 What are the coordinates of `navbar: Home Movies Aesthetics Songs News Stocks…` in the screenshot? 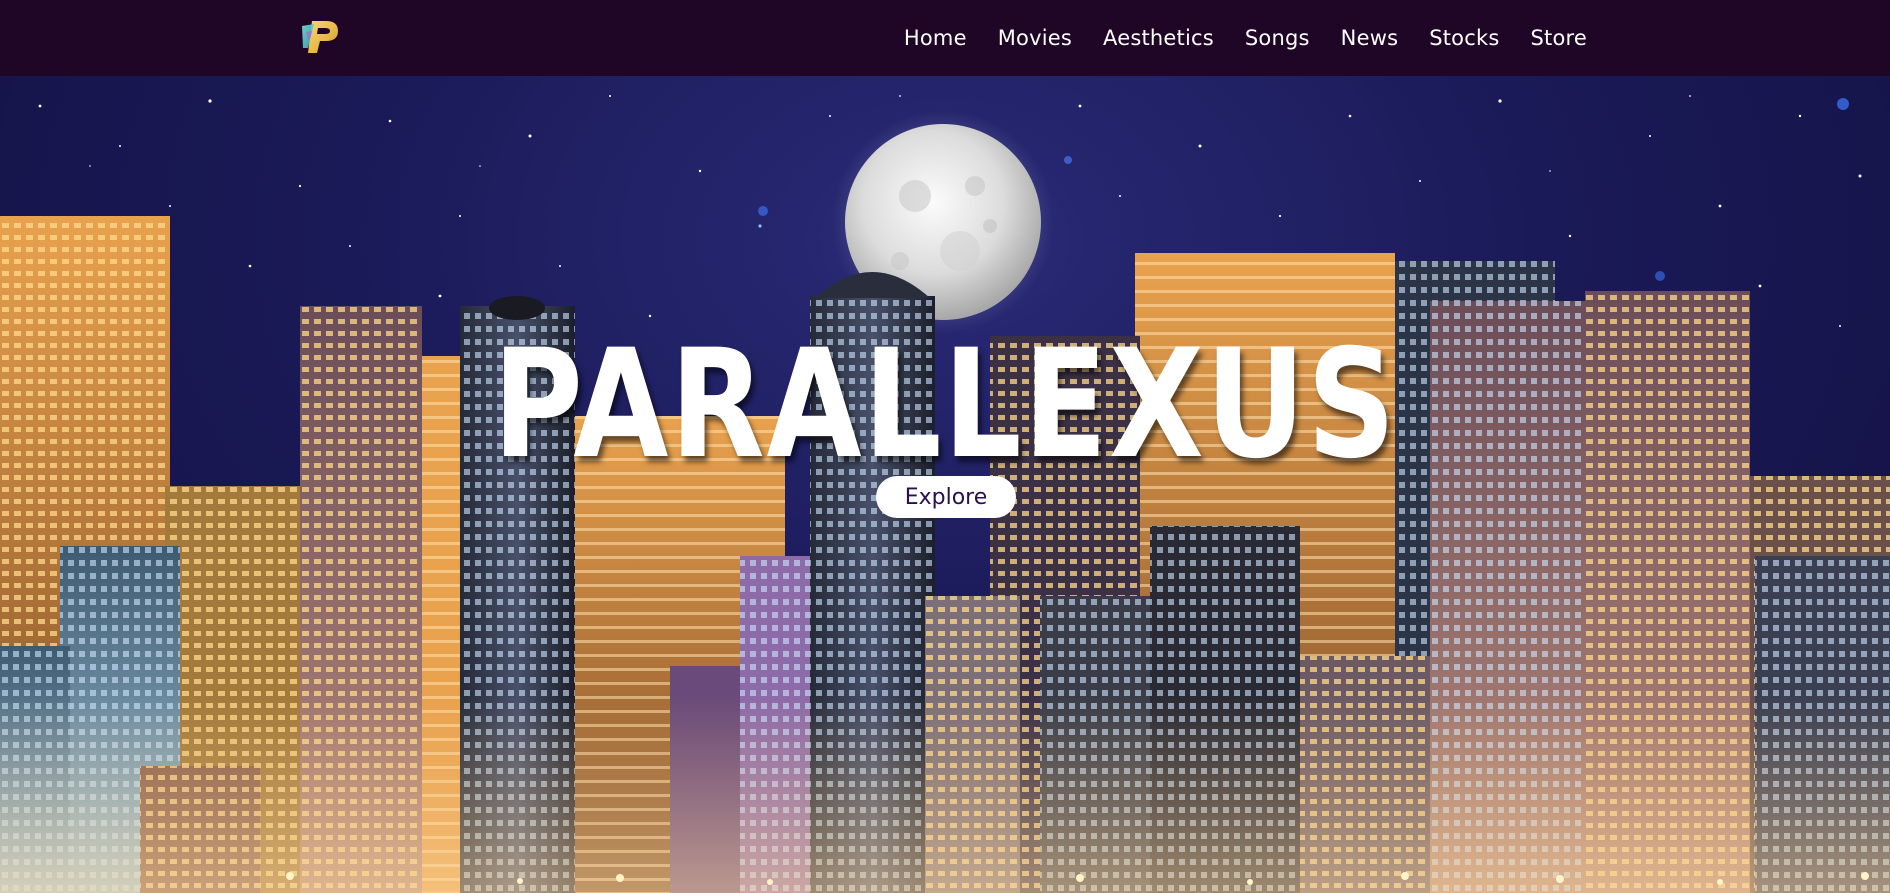 It's located at (945, 38).